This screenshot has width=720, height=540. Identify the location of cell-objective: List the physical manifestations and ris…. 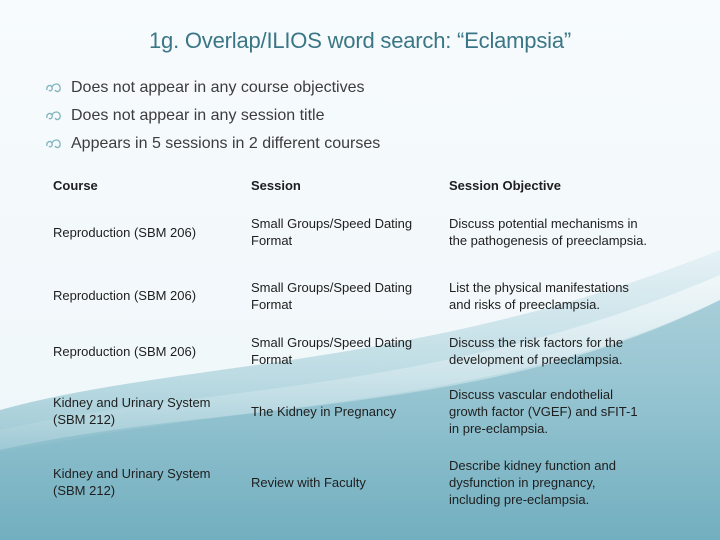
(539, 295).